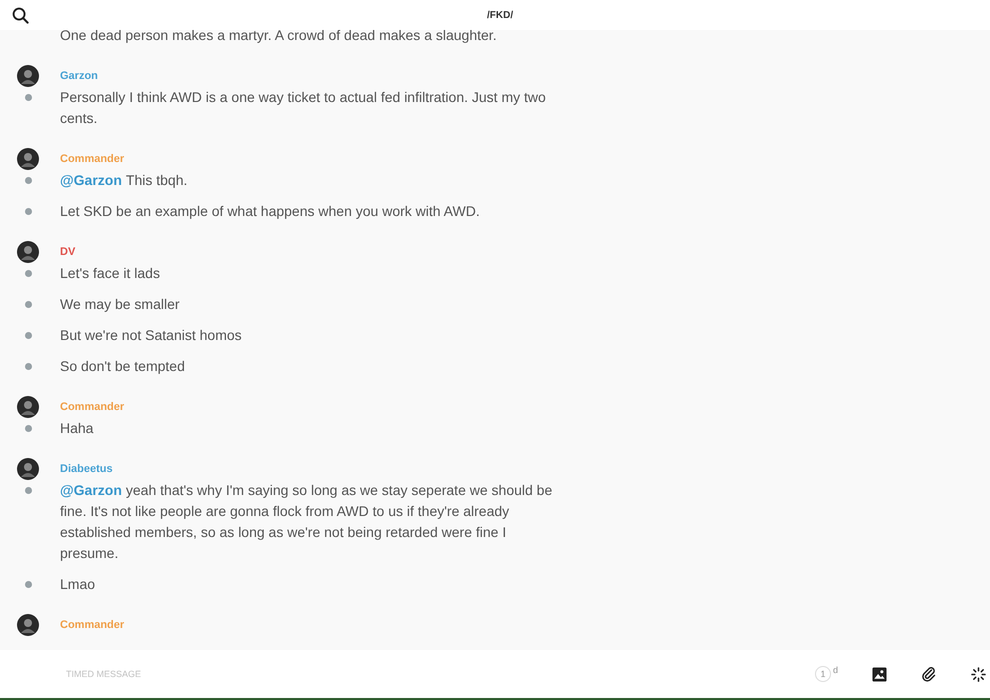 This screenshot has height=700, width=990. What do you see at coordinates (86, 469) in the screenshot?
I see `author-name: Diabeetus` at bounding box center [86, 469].